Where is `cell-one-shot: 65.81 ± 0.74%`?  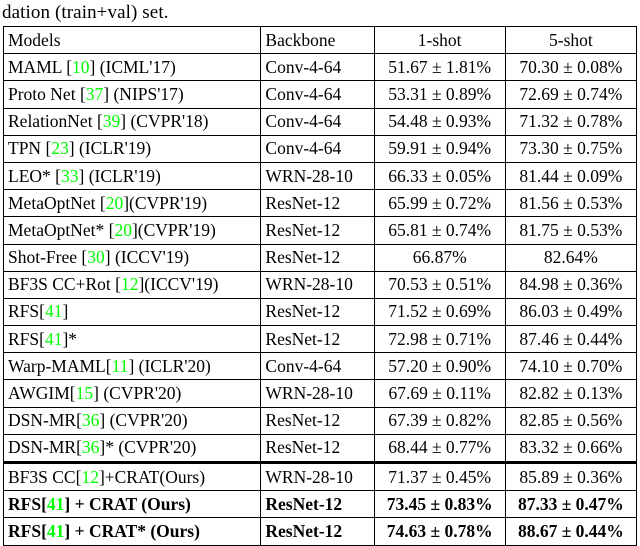
cell-one-shot: 65.81 ± 0.74% is located at coordinates (439, 230).